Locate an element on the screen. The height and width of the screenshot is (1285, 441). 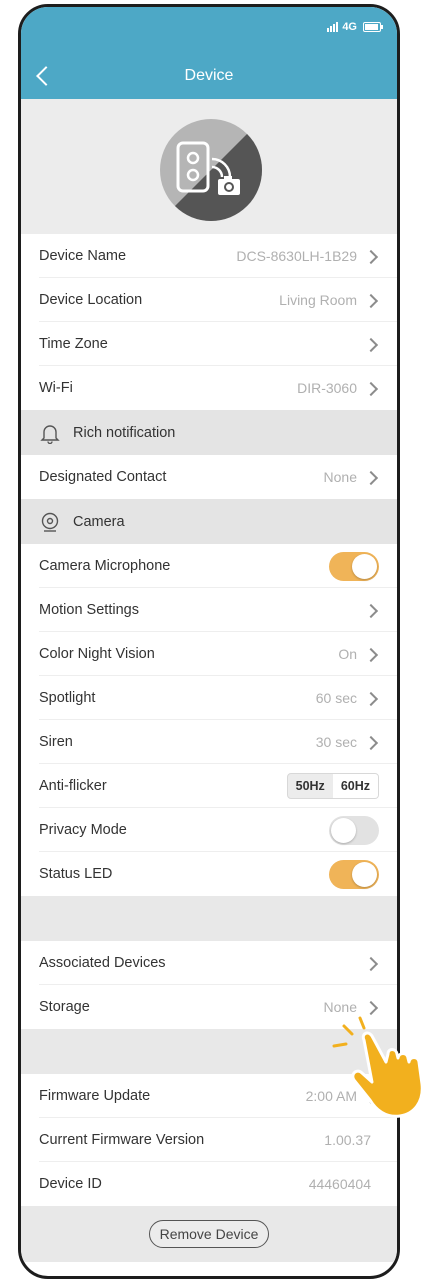
network-type: 4G is located at coordinates (349, 27).